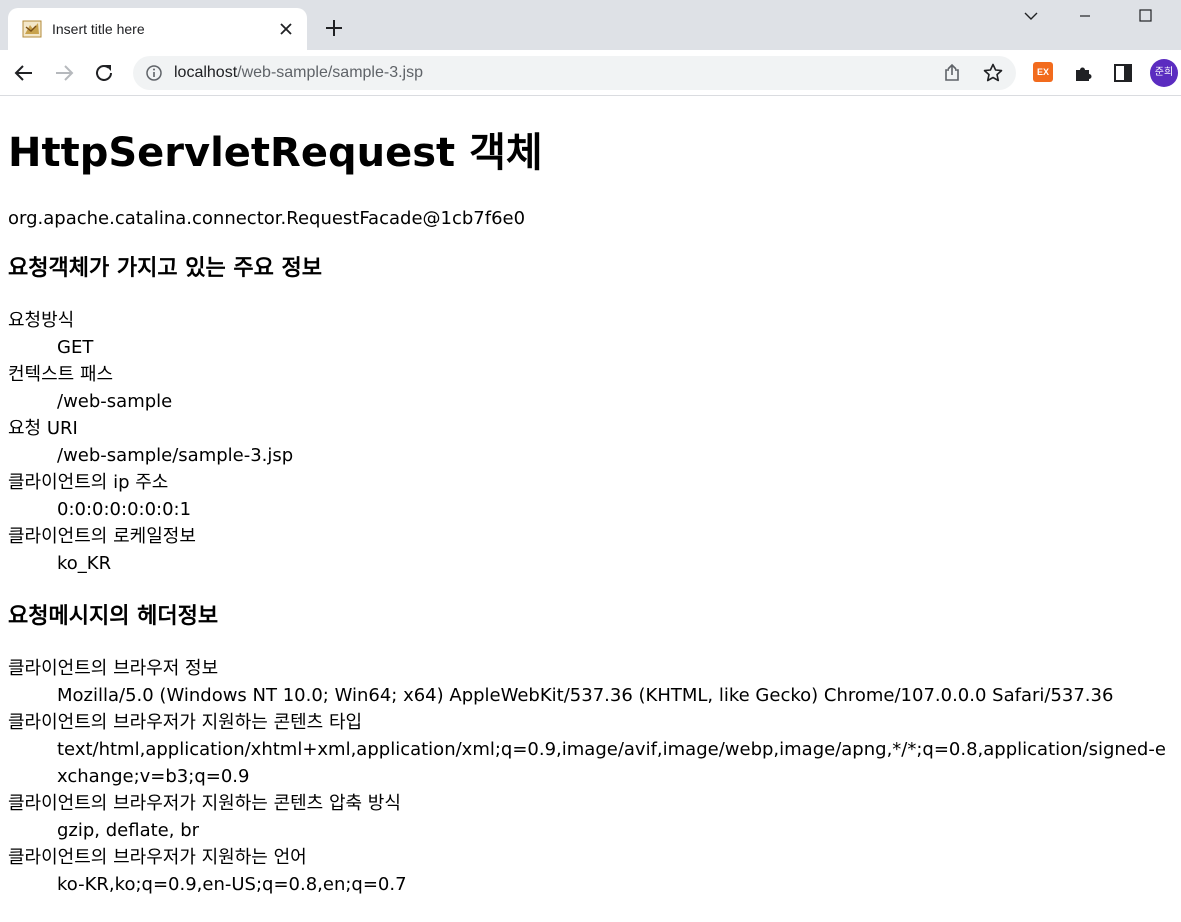 The height and width of the screenshot is (922, 1181). I want to click on list-term: 클라이언트의 브라우저가 지원하는 콘텐츠 압축 방식, so click(204, 803).